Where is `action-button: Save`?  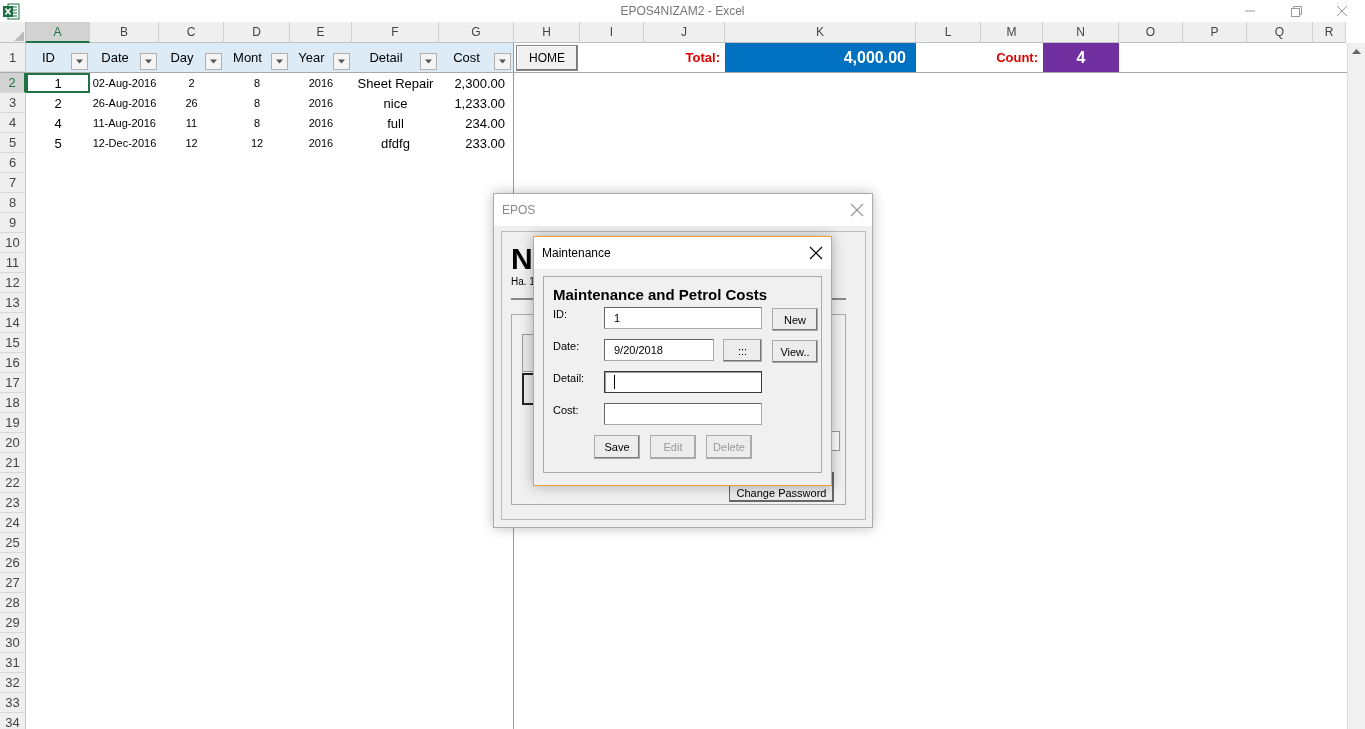
action-button: Save is located at coordinates (617, 447).